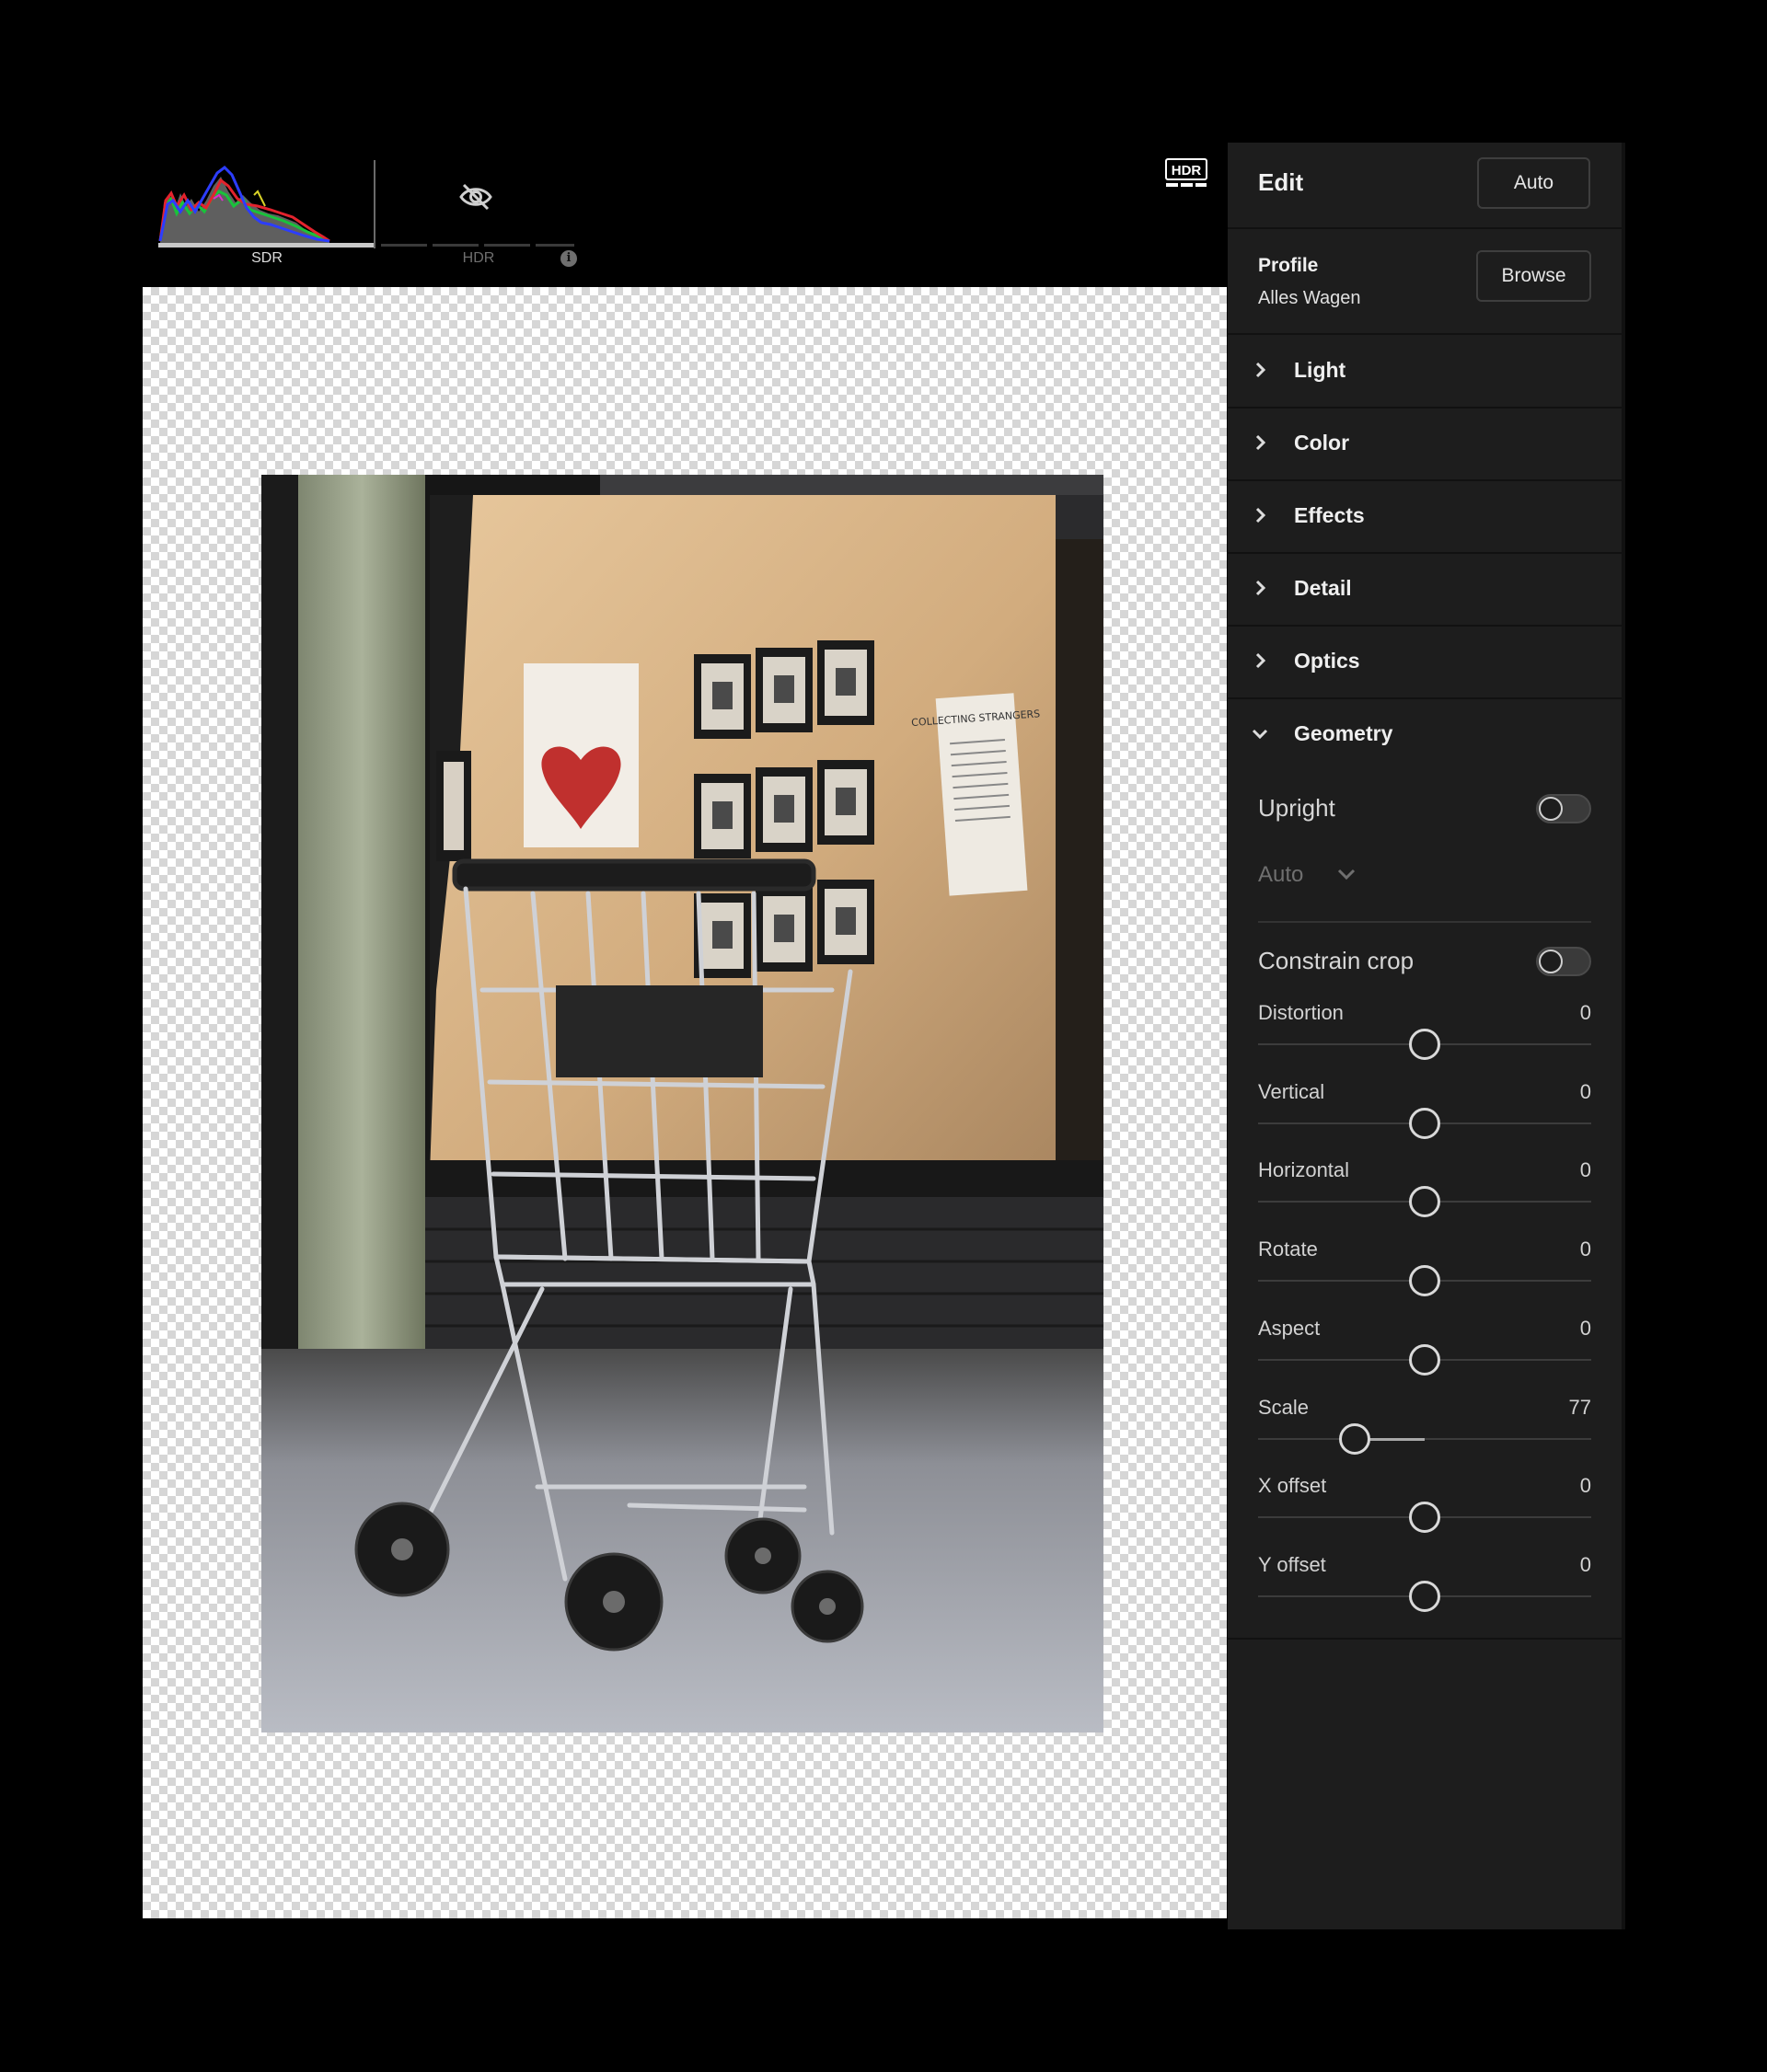  Describe the element at coordinates (267, 258) in the screenshot. I see `sdr-label: SDR` at that location.